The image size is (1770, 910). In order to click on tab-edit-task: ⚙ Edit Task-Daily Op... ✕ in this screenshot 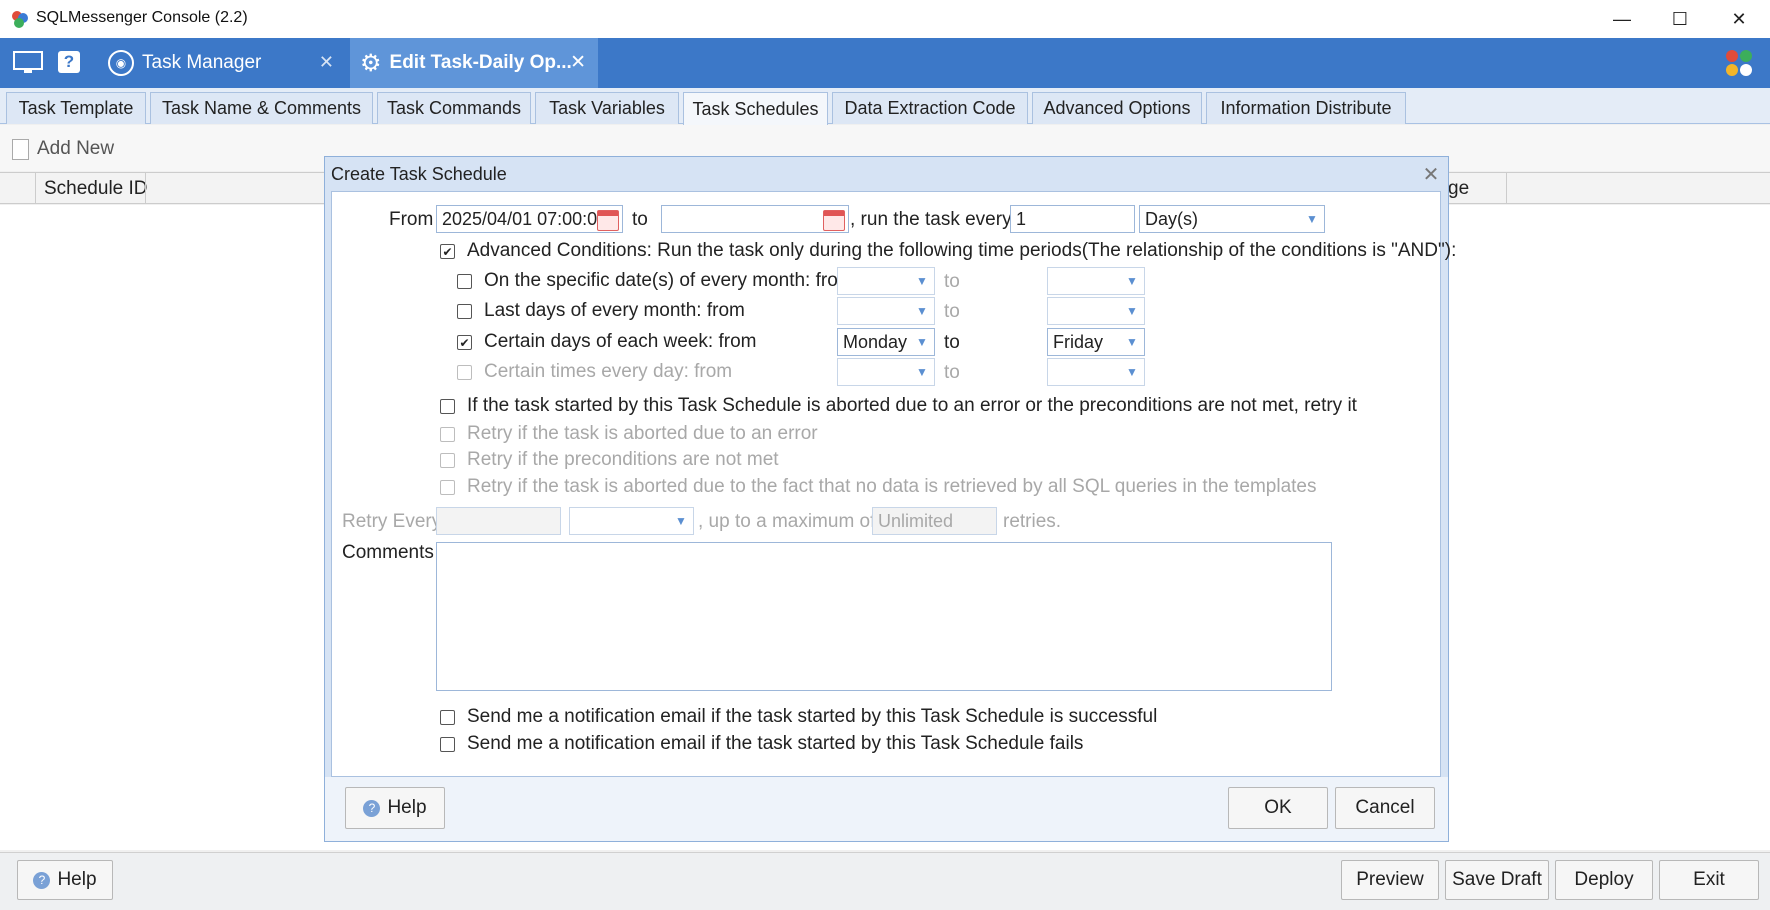, I will do `click(474, 63)`.